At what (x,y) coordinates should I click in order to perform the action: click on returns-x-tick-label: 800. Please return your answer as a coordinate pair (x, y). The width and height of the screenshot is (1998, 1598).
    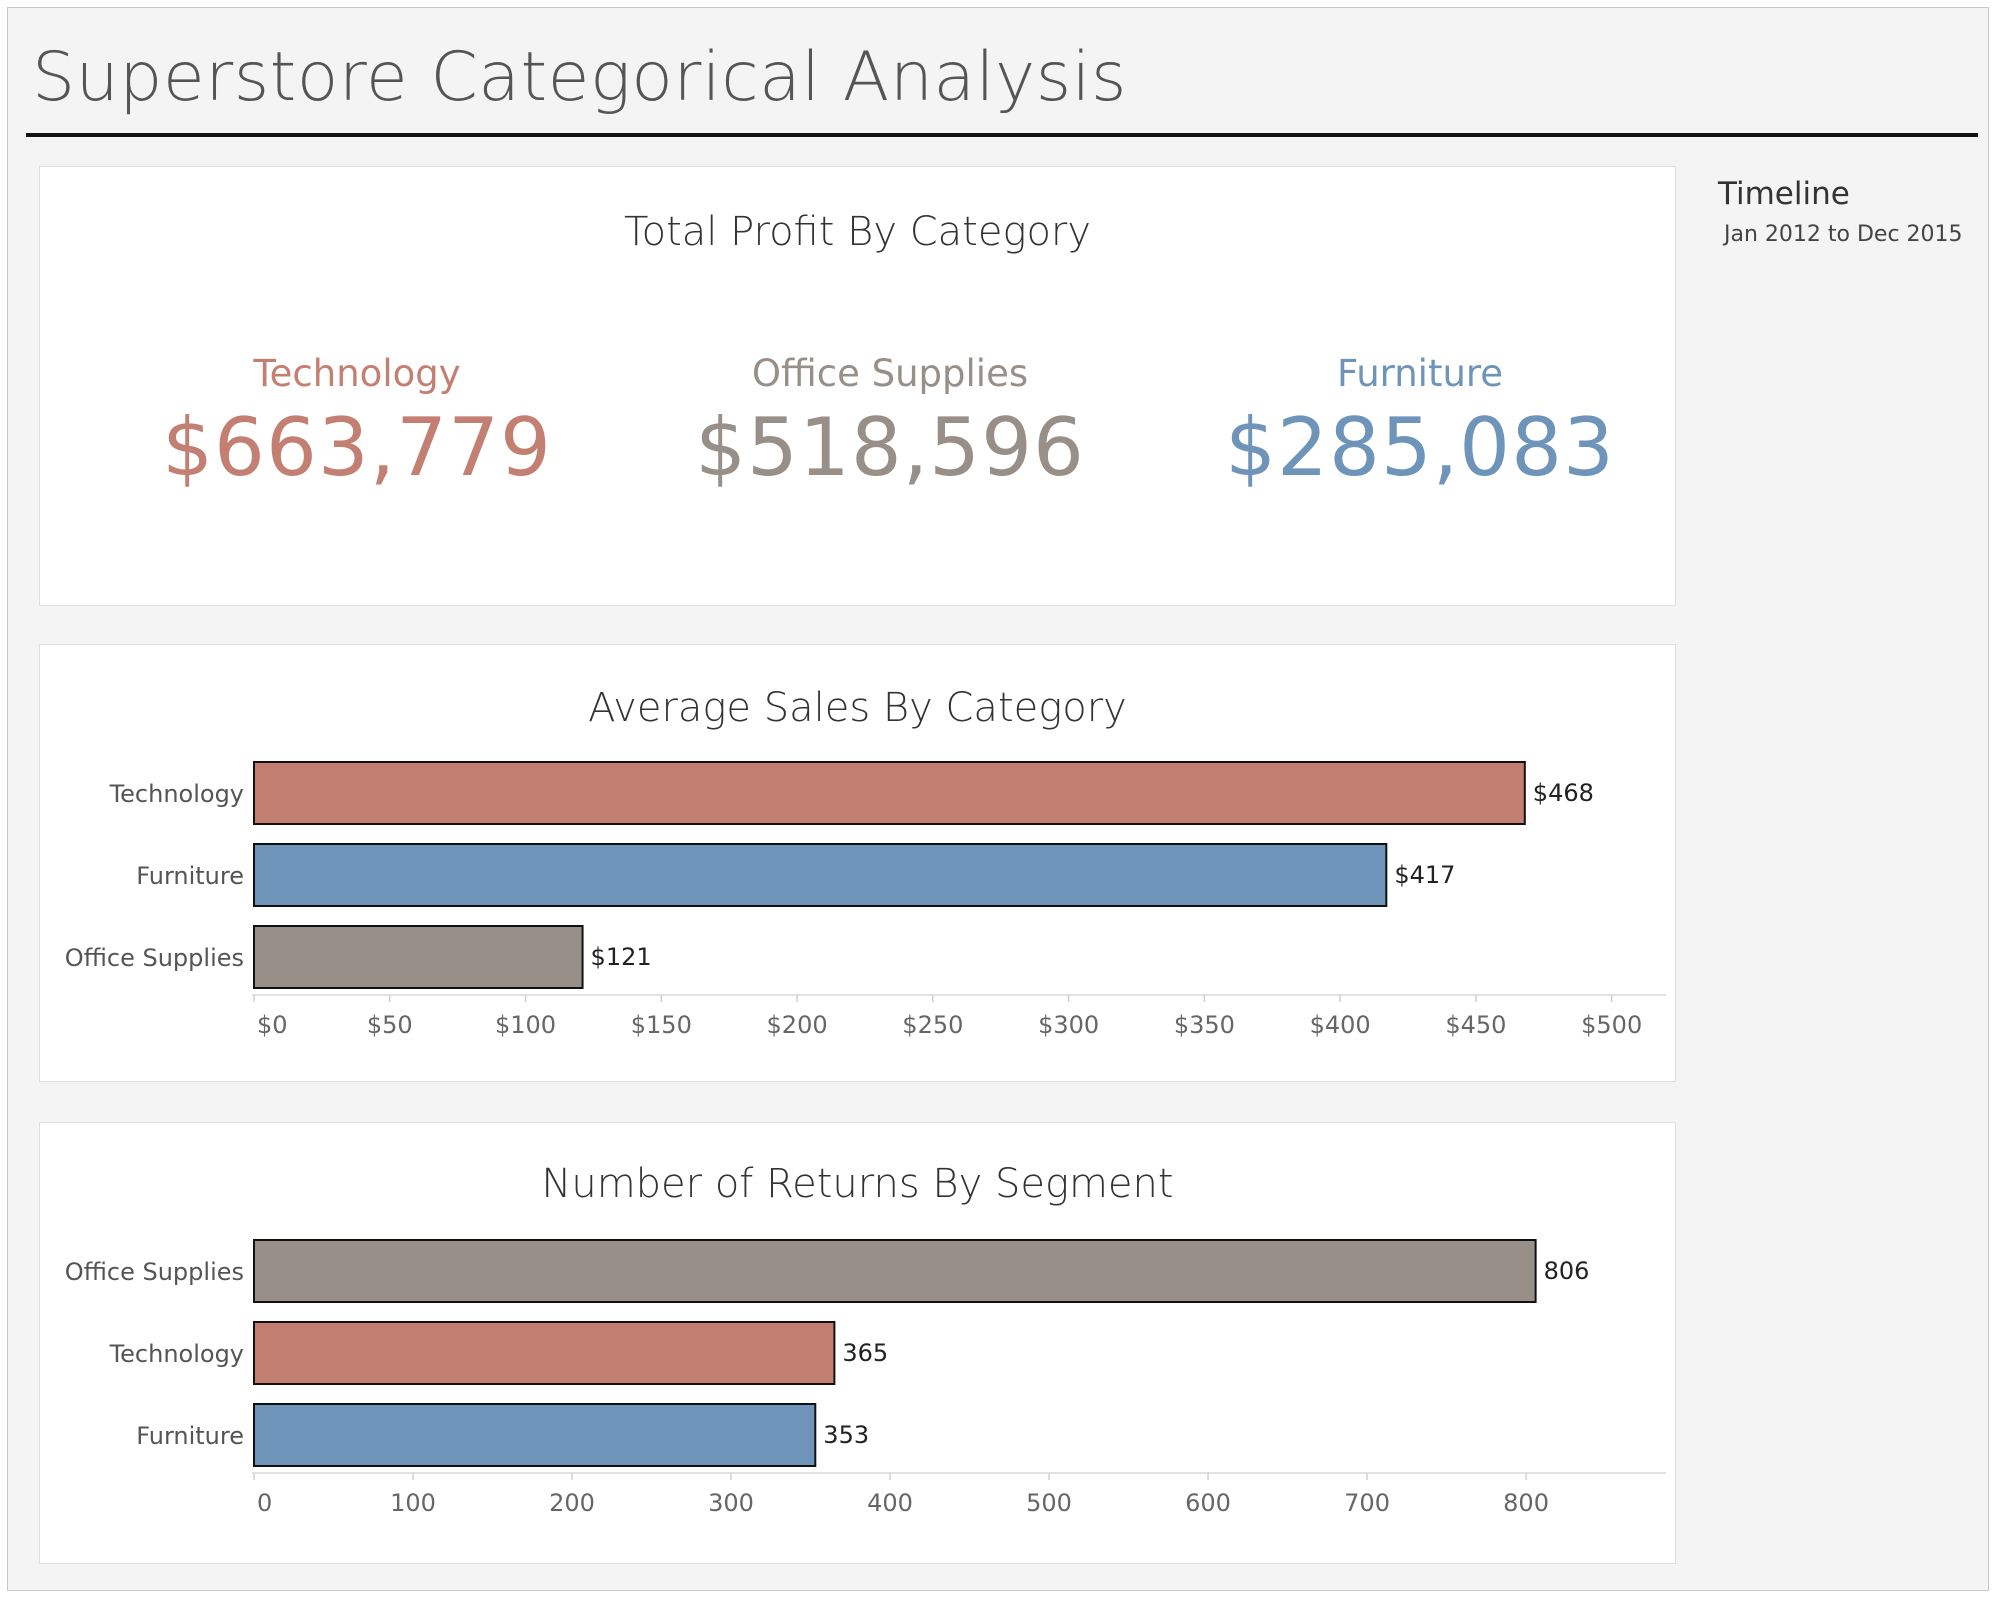
    Looking at the image, I should click on (1526, 1503).